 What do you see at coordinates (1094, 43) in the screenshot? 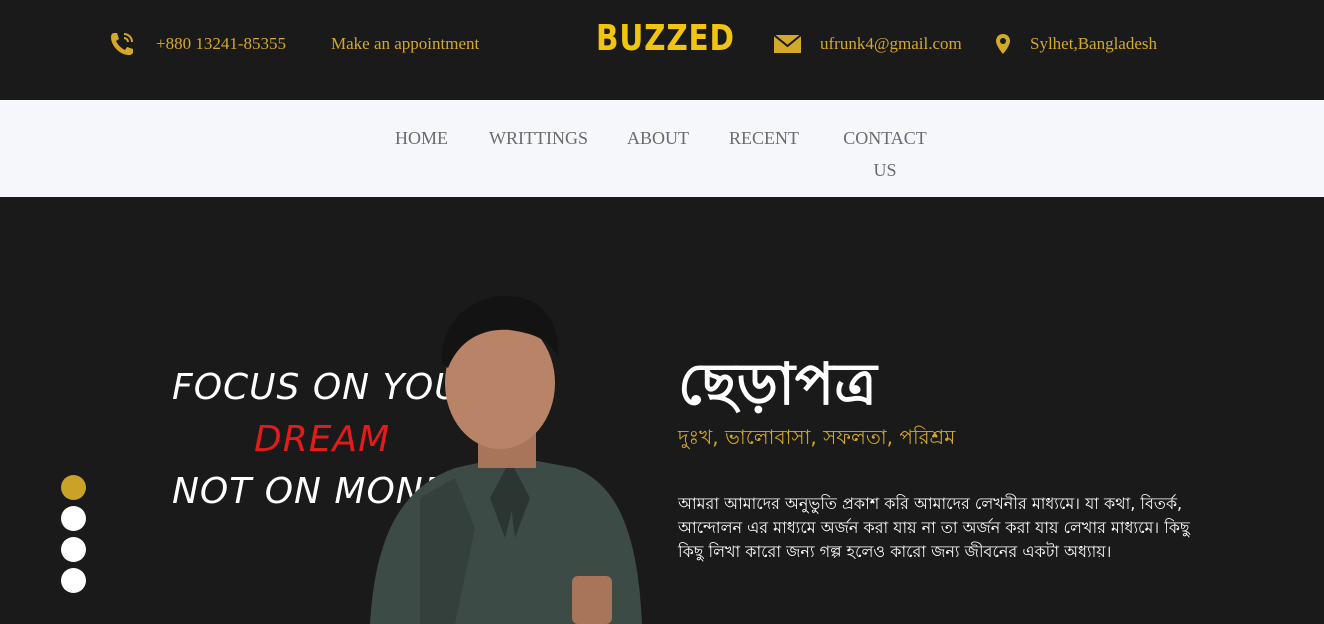
I see `location-text: Sylhet,Bangladesh` at bounding box center [1094, 43].